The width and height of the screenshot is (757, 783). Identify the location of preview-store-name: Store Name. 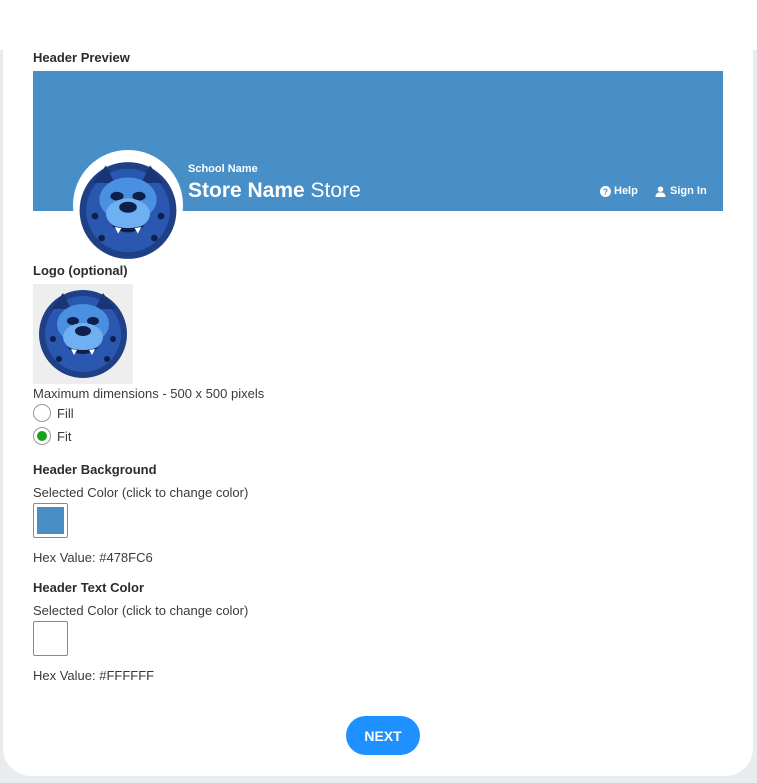
(246, 190).